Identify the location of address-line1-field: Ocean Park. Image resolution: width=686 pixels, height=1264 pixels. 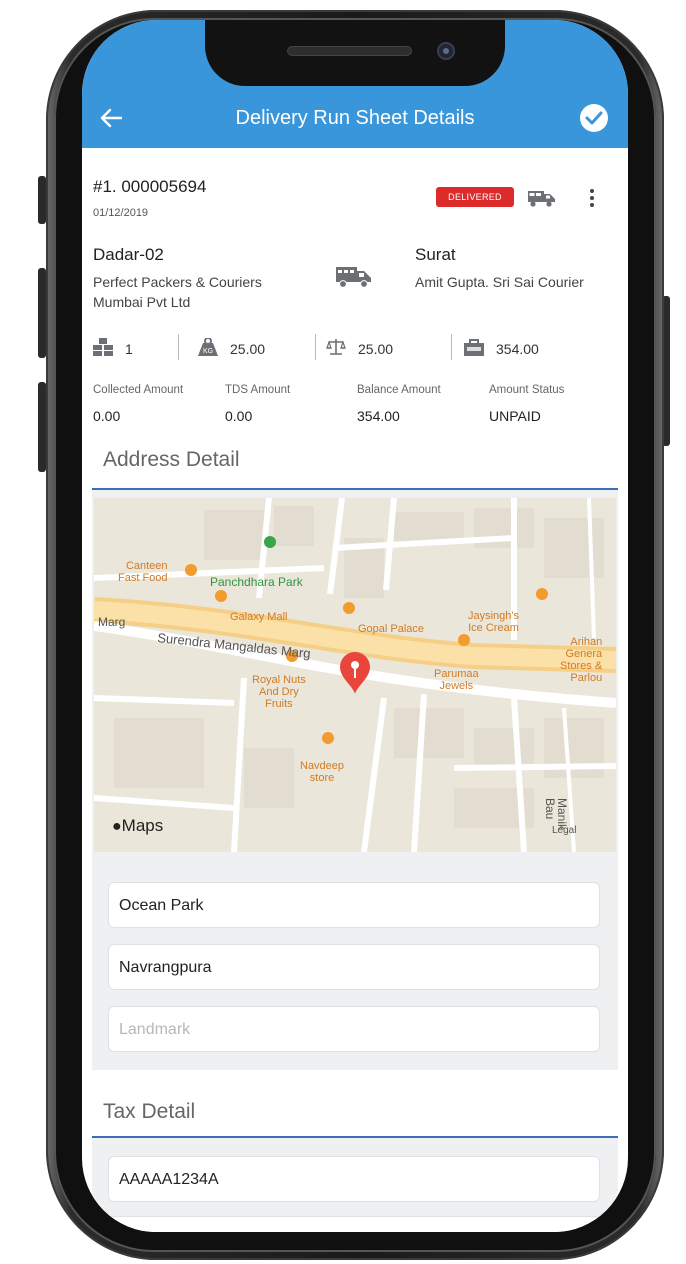
(354, 905).